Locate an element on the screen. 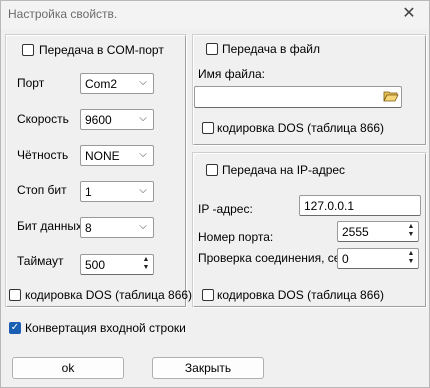 The height and width of the screenshot is (388, 430). convert-label: Конвертация входной строки is located at coordinates (105, 328).